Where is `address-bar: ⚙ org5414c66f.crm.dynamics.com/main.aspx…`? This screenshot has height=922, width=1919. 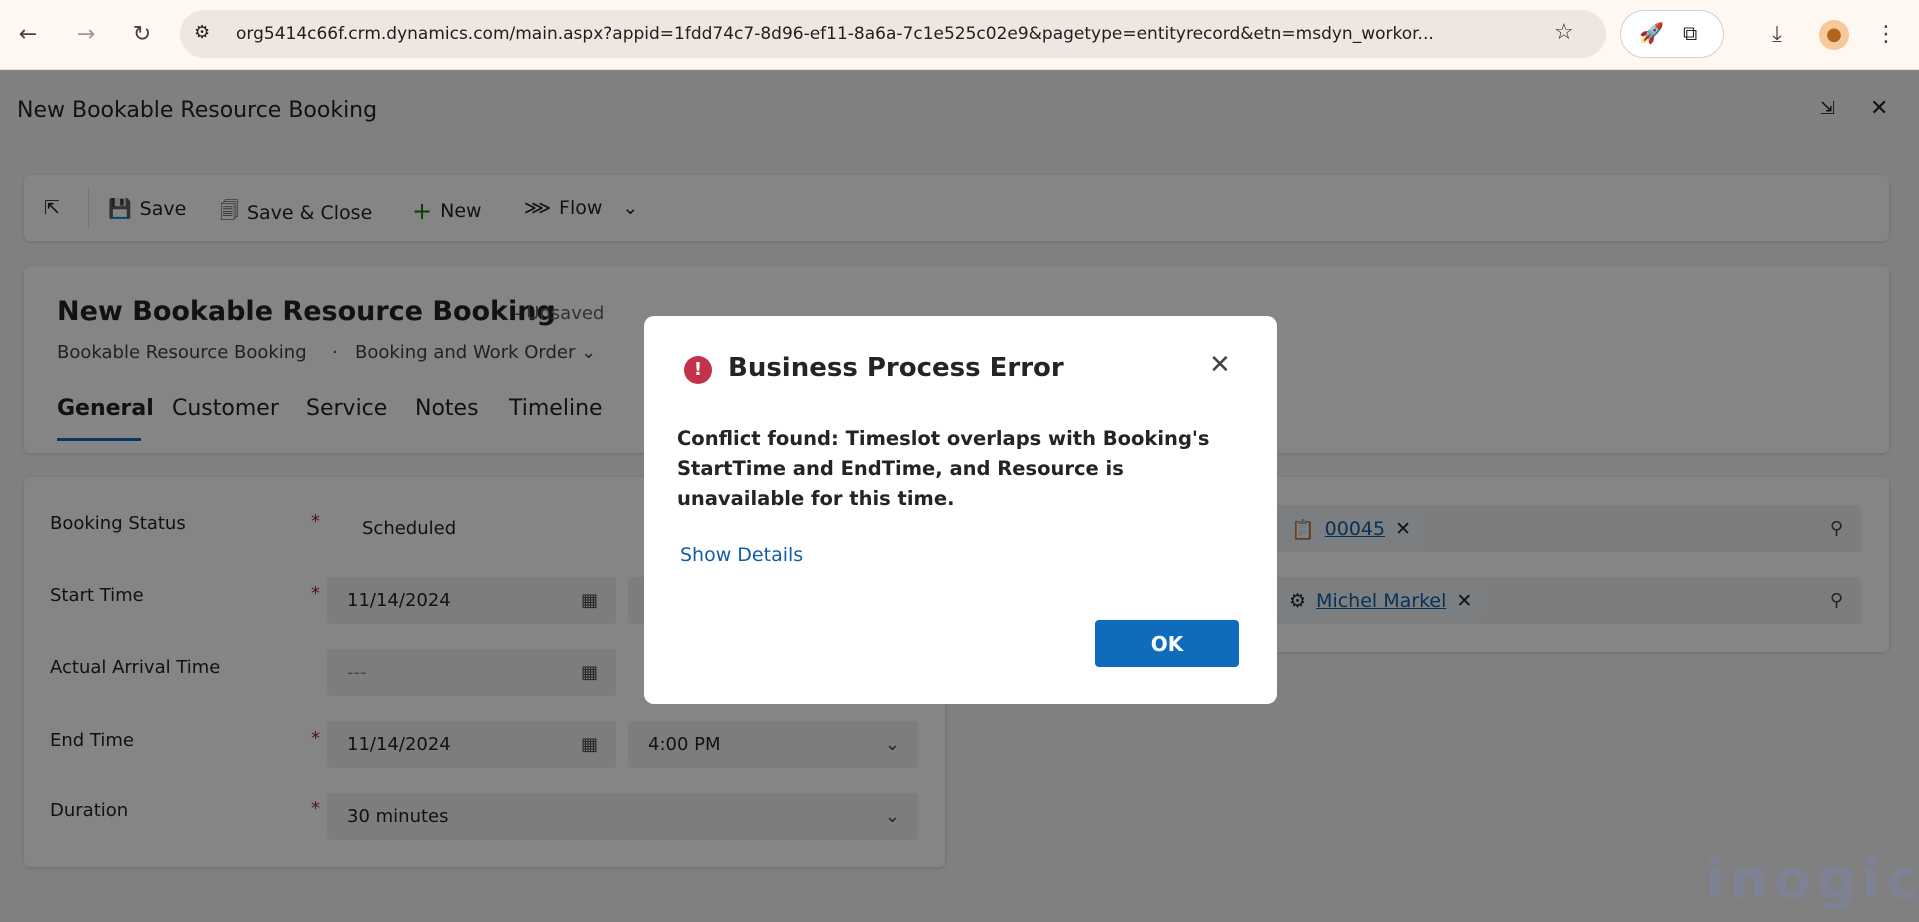
address-bar: ⚙ org5414c66f.crm.dynamics.com/main.aspx… is located at coordinates (893, 34).